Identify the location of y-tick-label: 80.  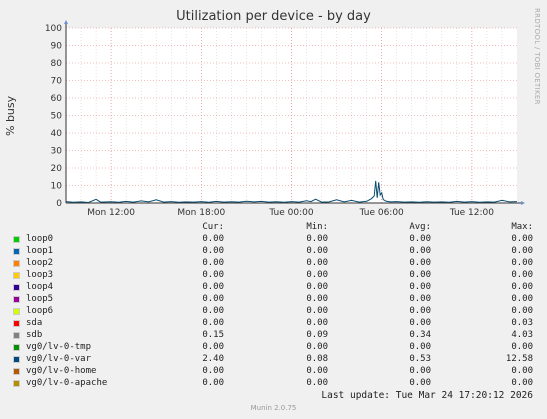
(57, 64).